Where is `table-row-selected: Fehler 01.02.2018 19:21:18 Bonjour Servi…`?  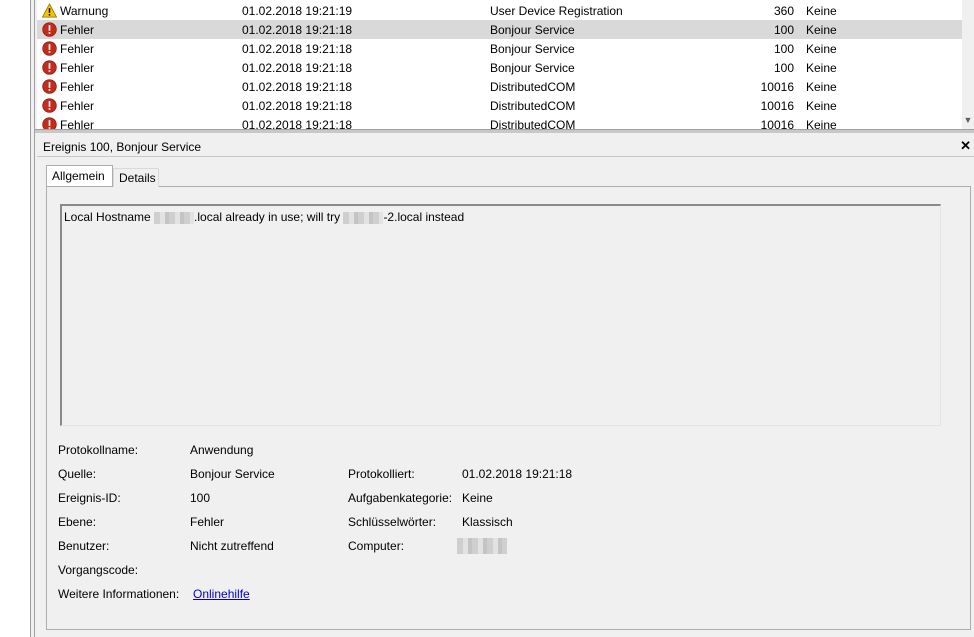 table-row-selected: Fehler 01.02.2018 19:21:18 Bonjour Servi… is located at coordinates (499, 29).